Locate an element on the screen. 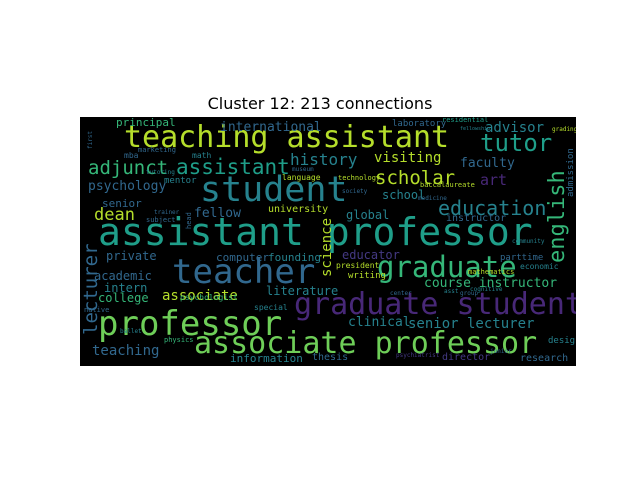  word: research is located at coordinates (544, 358).